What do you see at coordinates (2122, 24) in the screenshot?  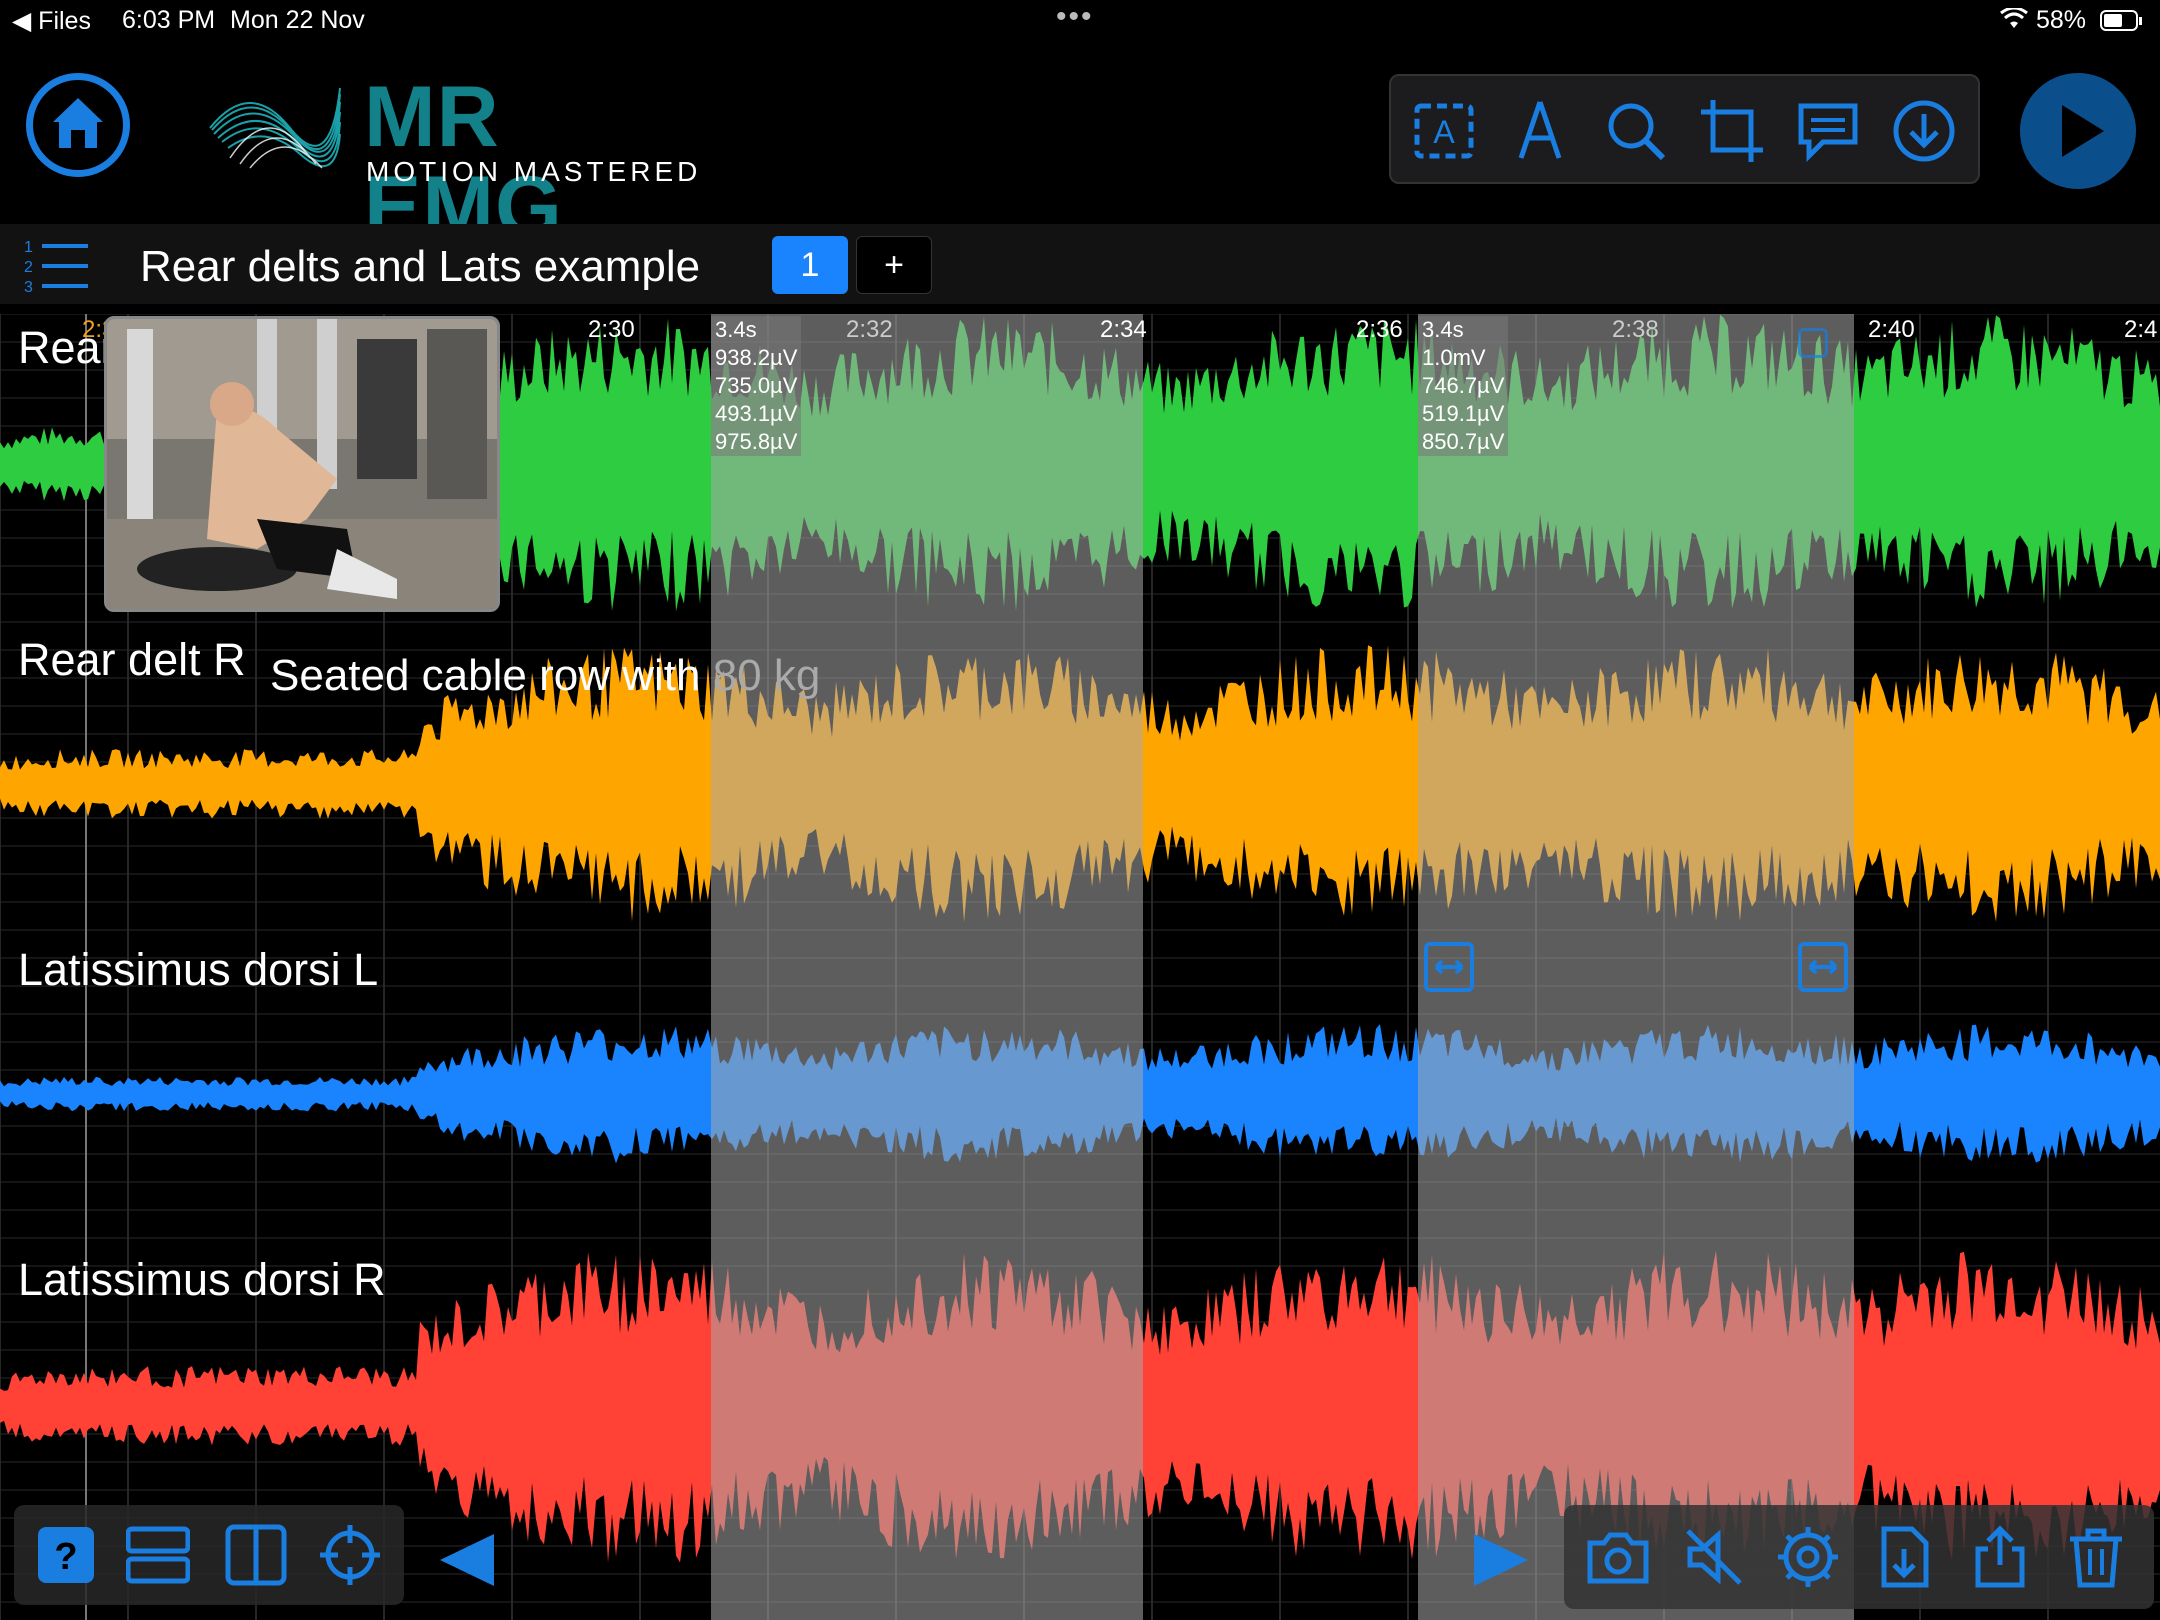 I see `battery-icon` at bounding box center [2122, 24].